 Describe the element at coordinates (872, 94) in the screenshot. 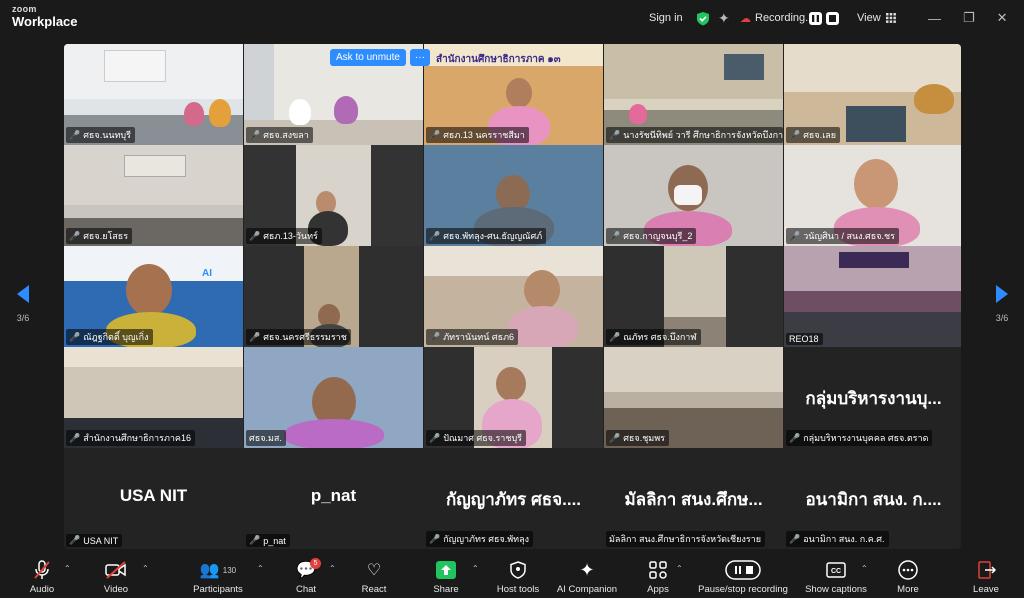

I see `video-tile: 🎤 ศธจ.เลย` at that location.